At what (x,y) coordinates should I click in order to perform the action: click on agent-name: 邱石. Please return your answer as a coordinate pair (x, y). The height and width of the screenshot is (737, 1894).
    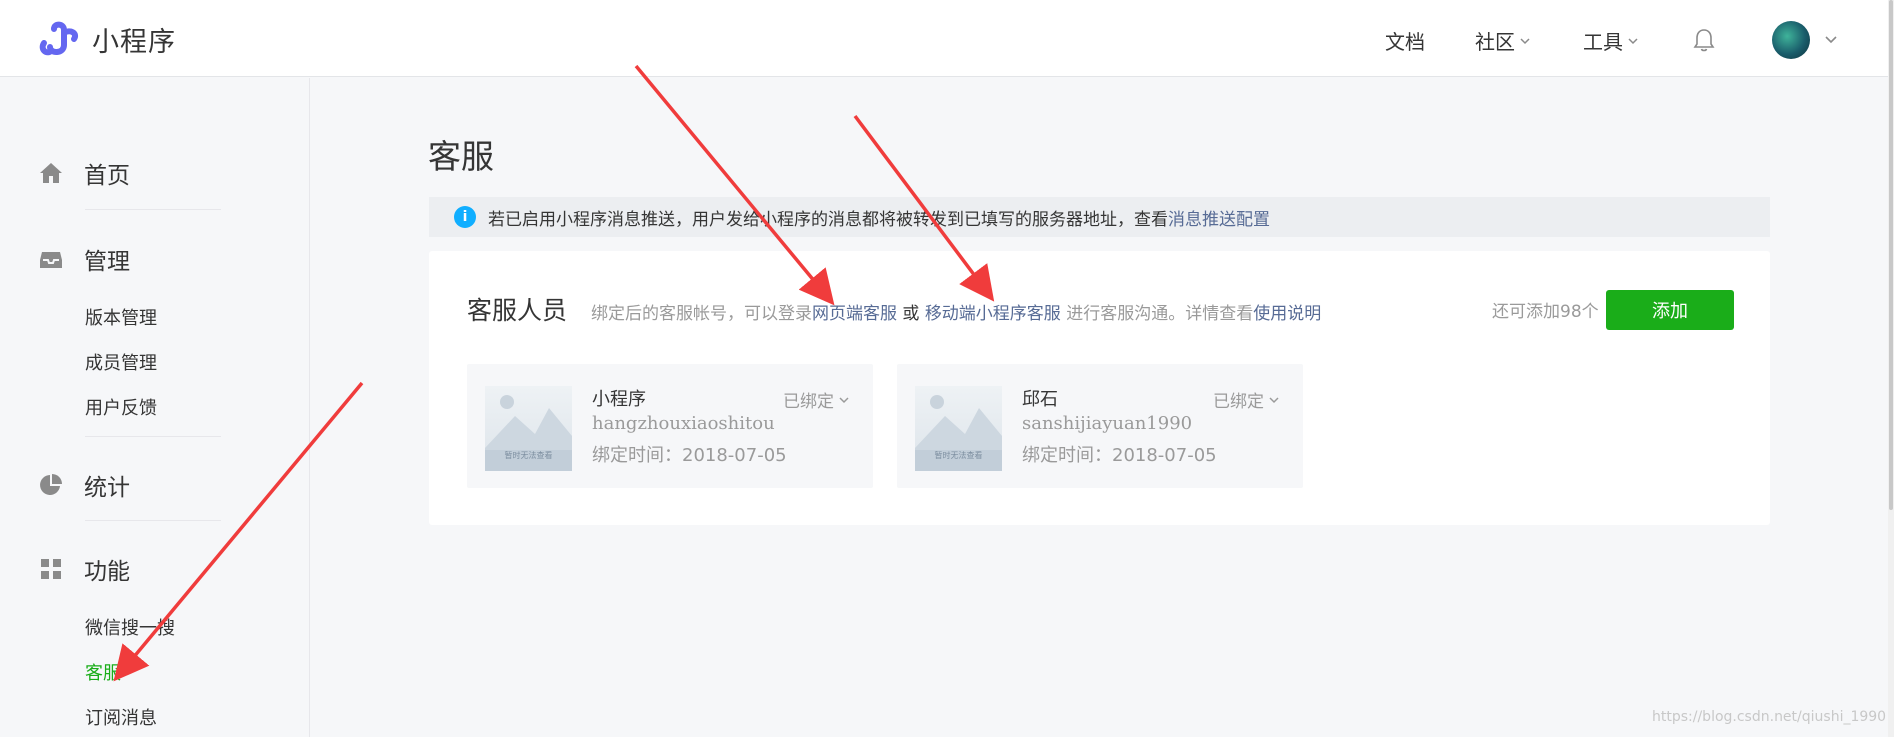
    Looking at the image, I should click on (1040, 399).